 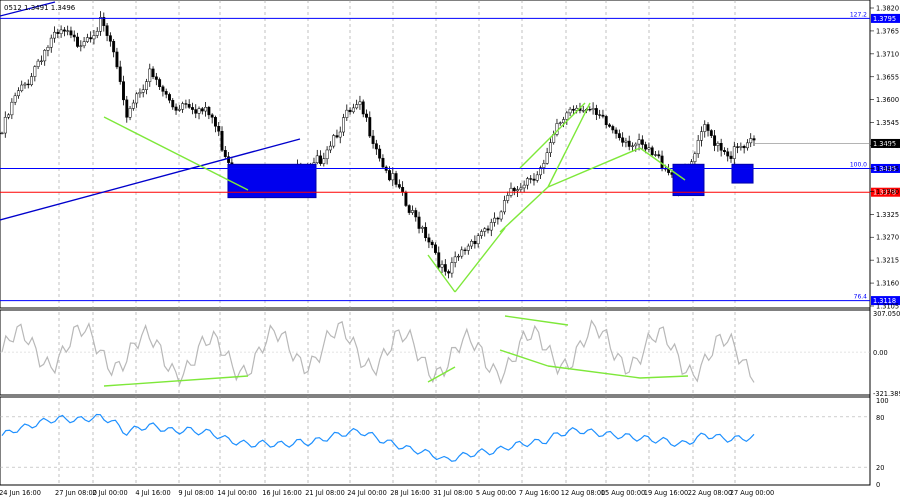 What do you see at coordinates (453, 493) in the screenshot?
I see `x-tick-label: 31 Jul 08:00` at bounding box center [453, 493].